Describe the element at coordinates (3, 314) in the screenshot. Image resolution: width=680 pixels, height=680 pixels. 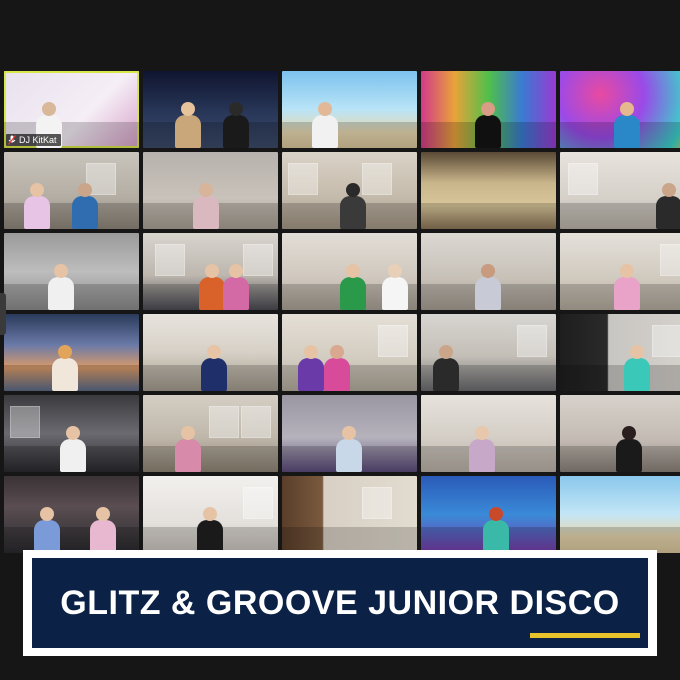
I see `side-panel-handle` at that location.